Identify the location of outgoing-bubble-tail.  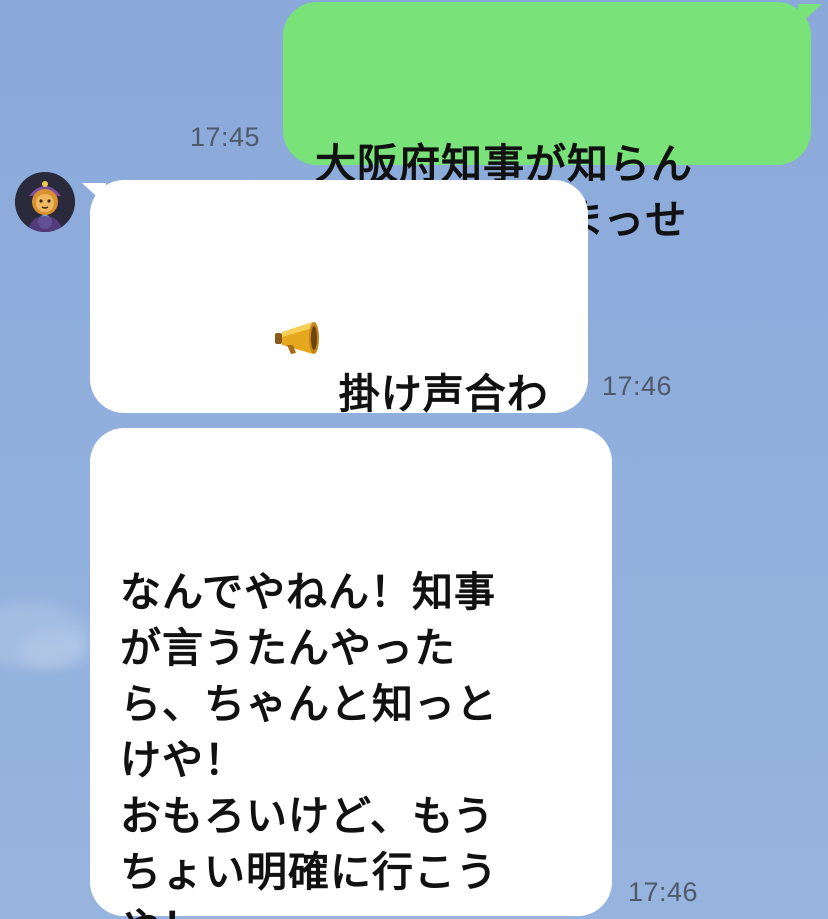
(810, 15).